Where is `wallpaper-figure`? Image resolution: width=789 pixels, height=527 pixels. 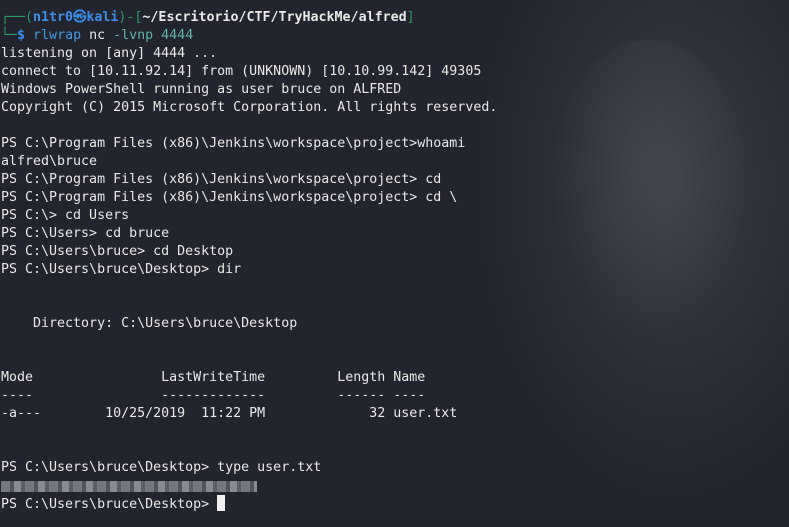
wallpaper-figure is located at coordinates (649, 190).